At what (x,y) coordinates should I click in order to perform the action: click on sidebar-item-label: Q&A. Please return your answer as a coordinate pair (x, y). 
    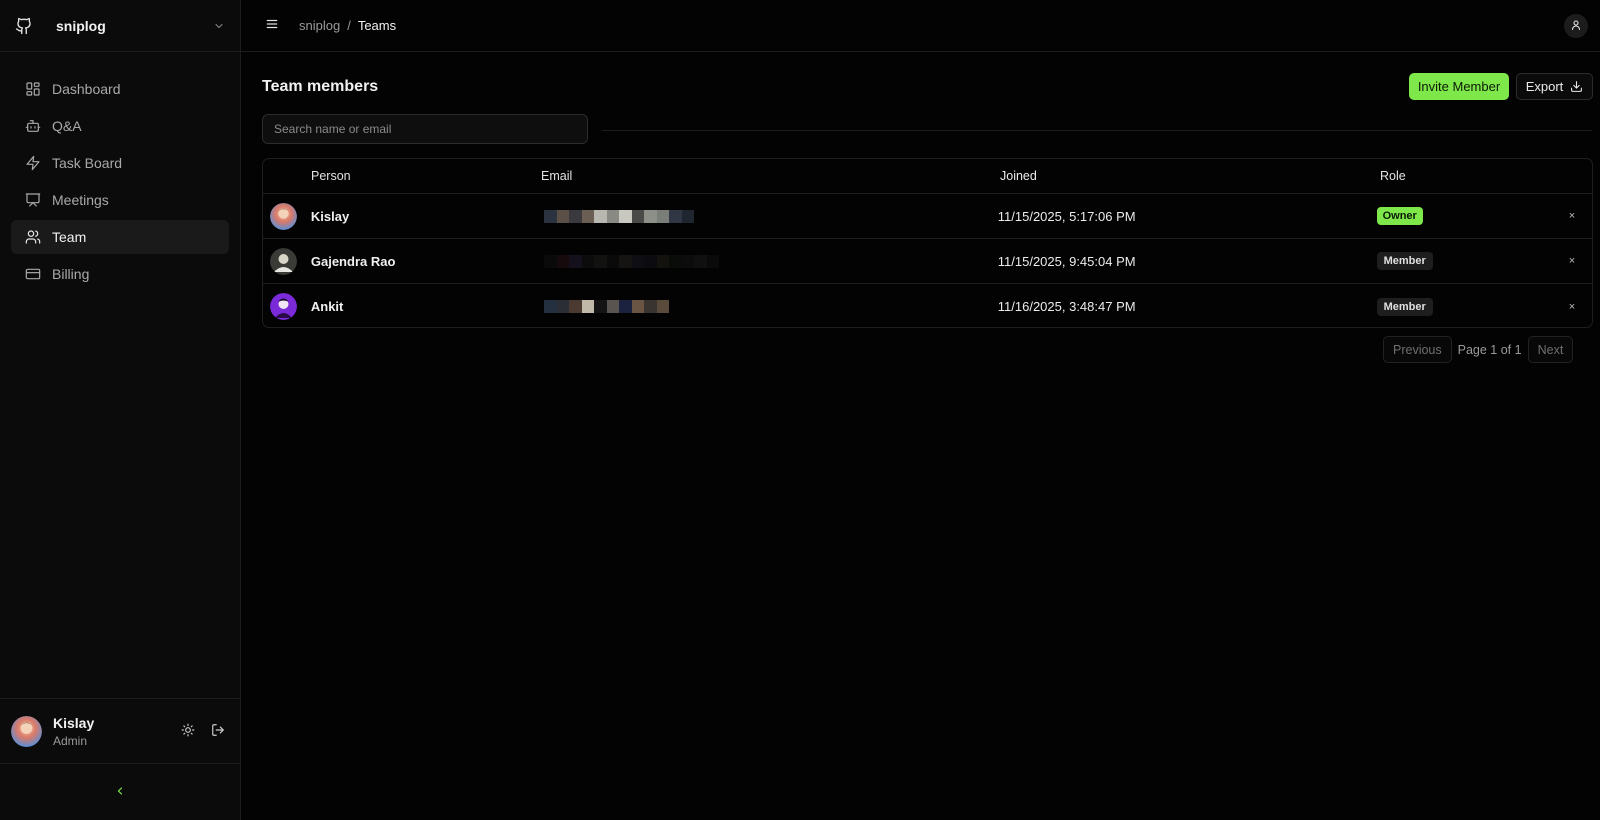
    Looking at the image, I should click on (67, 126).